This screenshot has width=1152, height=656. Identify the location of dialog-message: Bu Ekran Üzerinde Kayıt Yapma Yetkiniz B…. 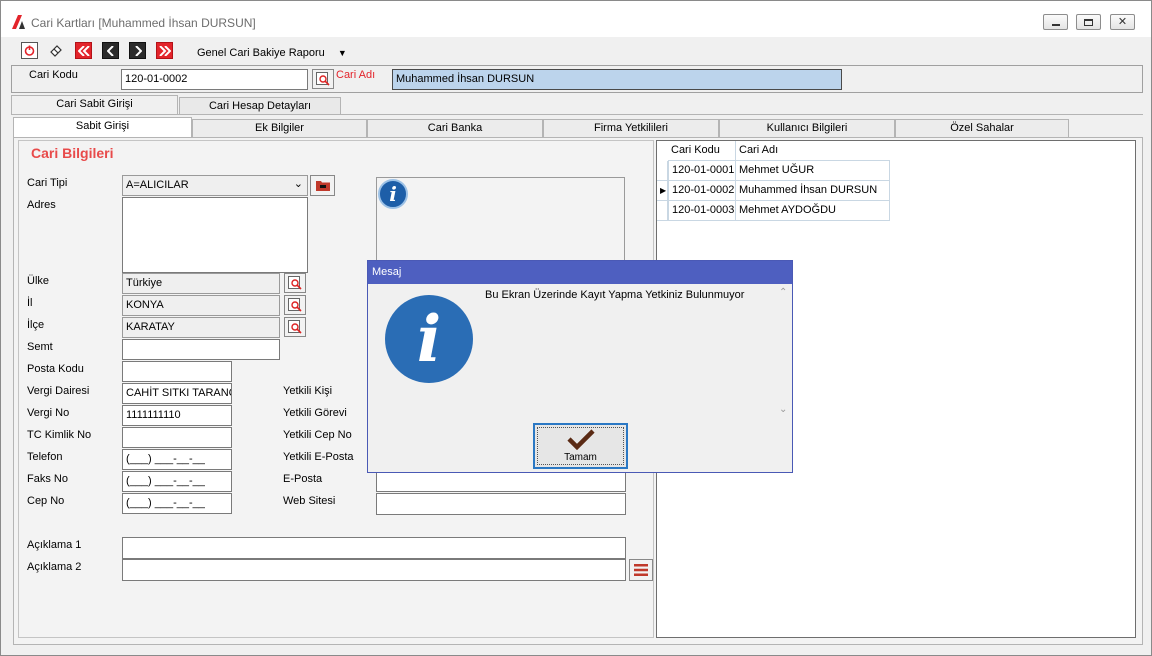
(615, 295).